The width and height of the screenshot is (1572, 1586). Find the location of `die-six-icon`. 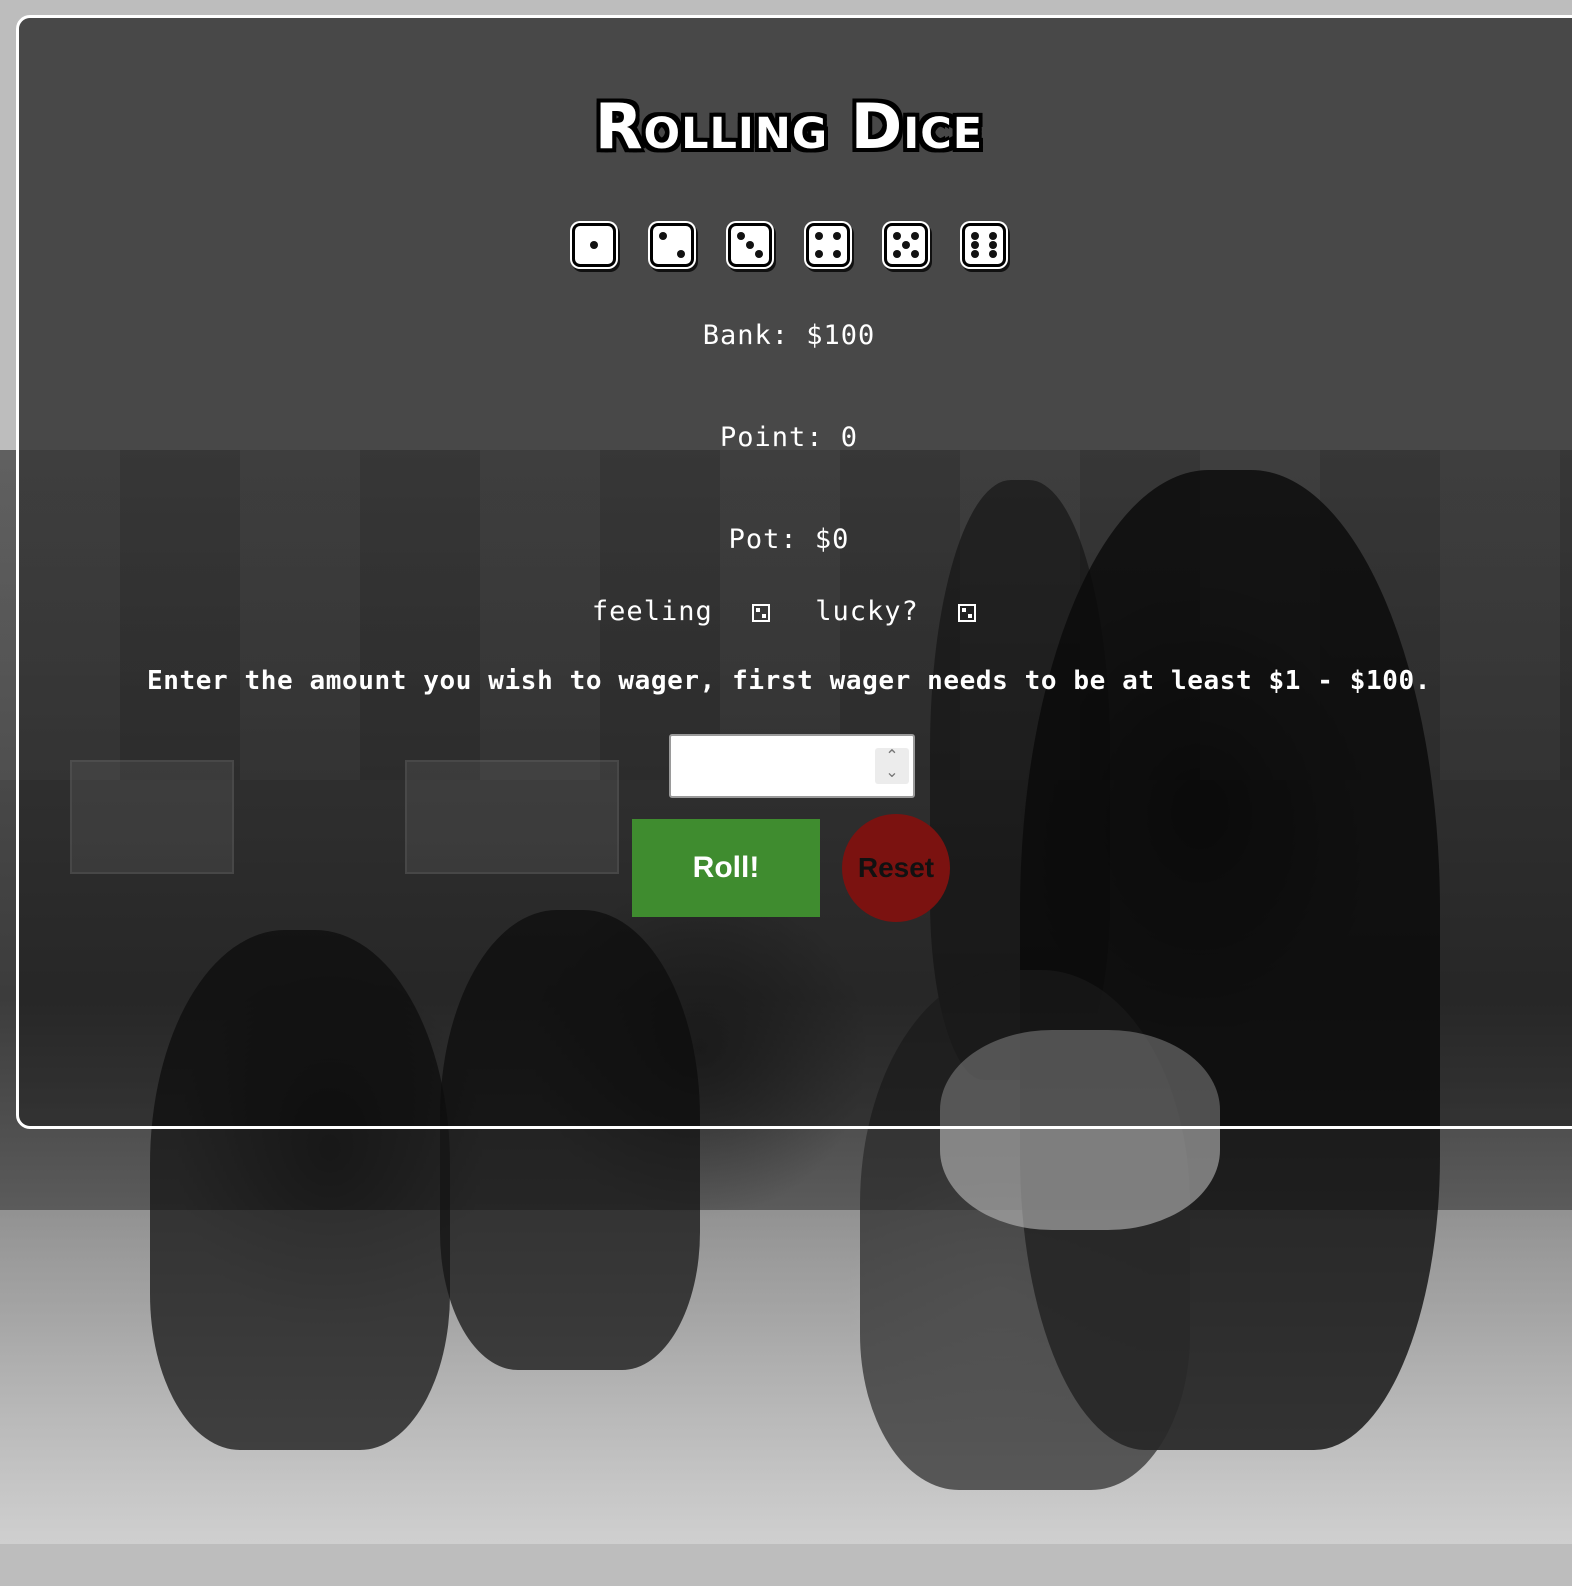

die-six-icon is located at coordinates (984, 245).